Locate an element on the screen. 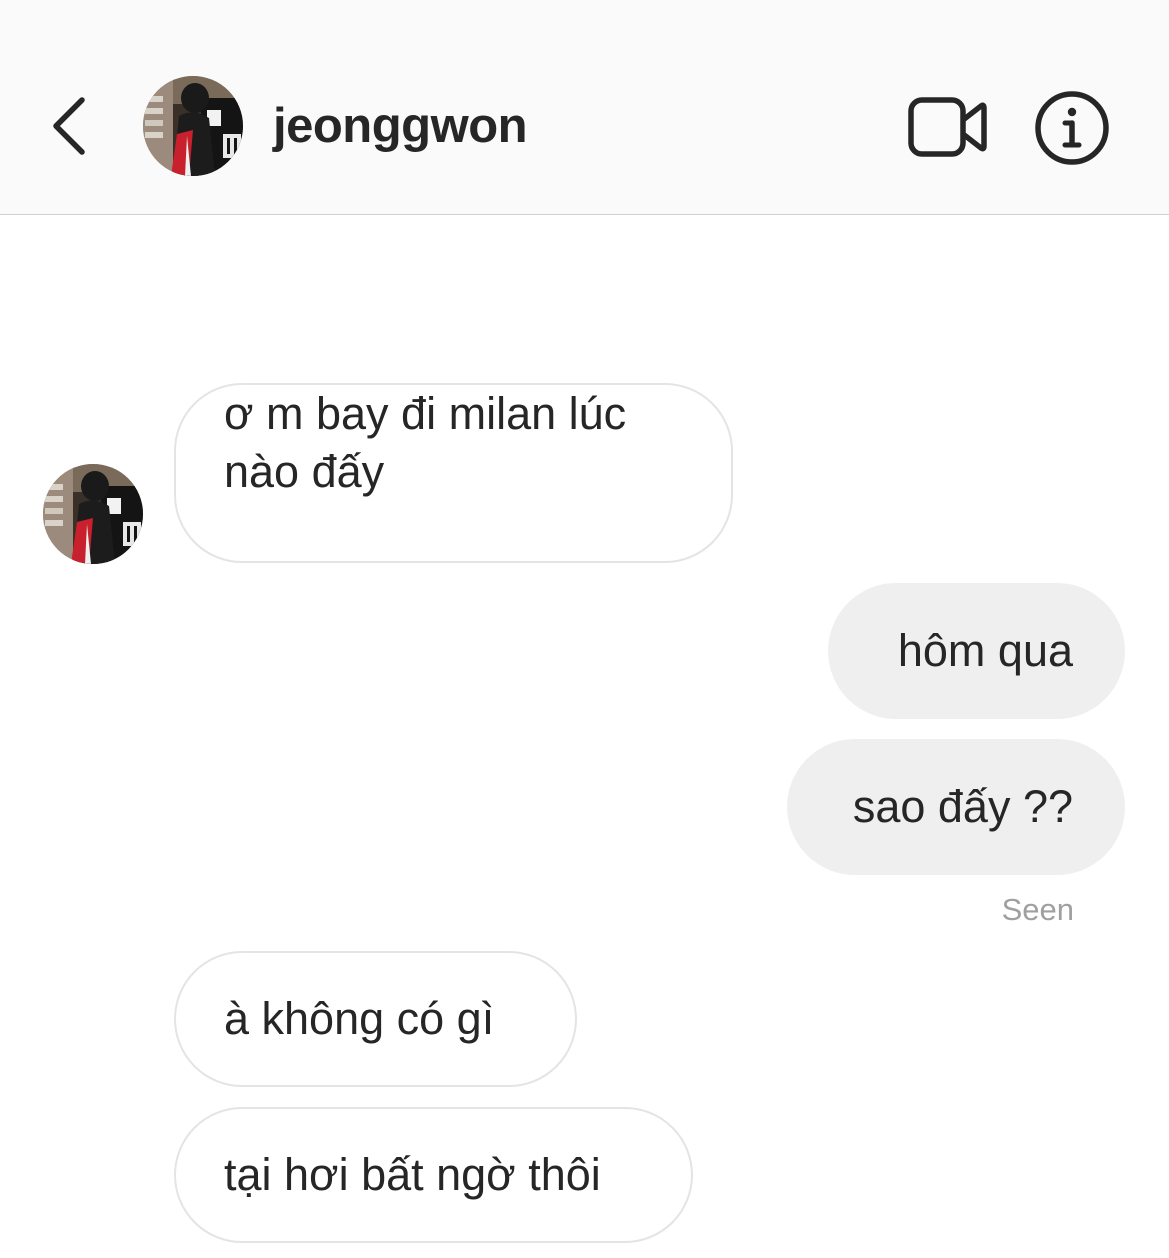  seen-status: Seen is located at coordinates (1037, 909).